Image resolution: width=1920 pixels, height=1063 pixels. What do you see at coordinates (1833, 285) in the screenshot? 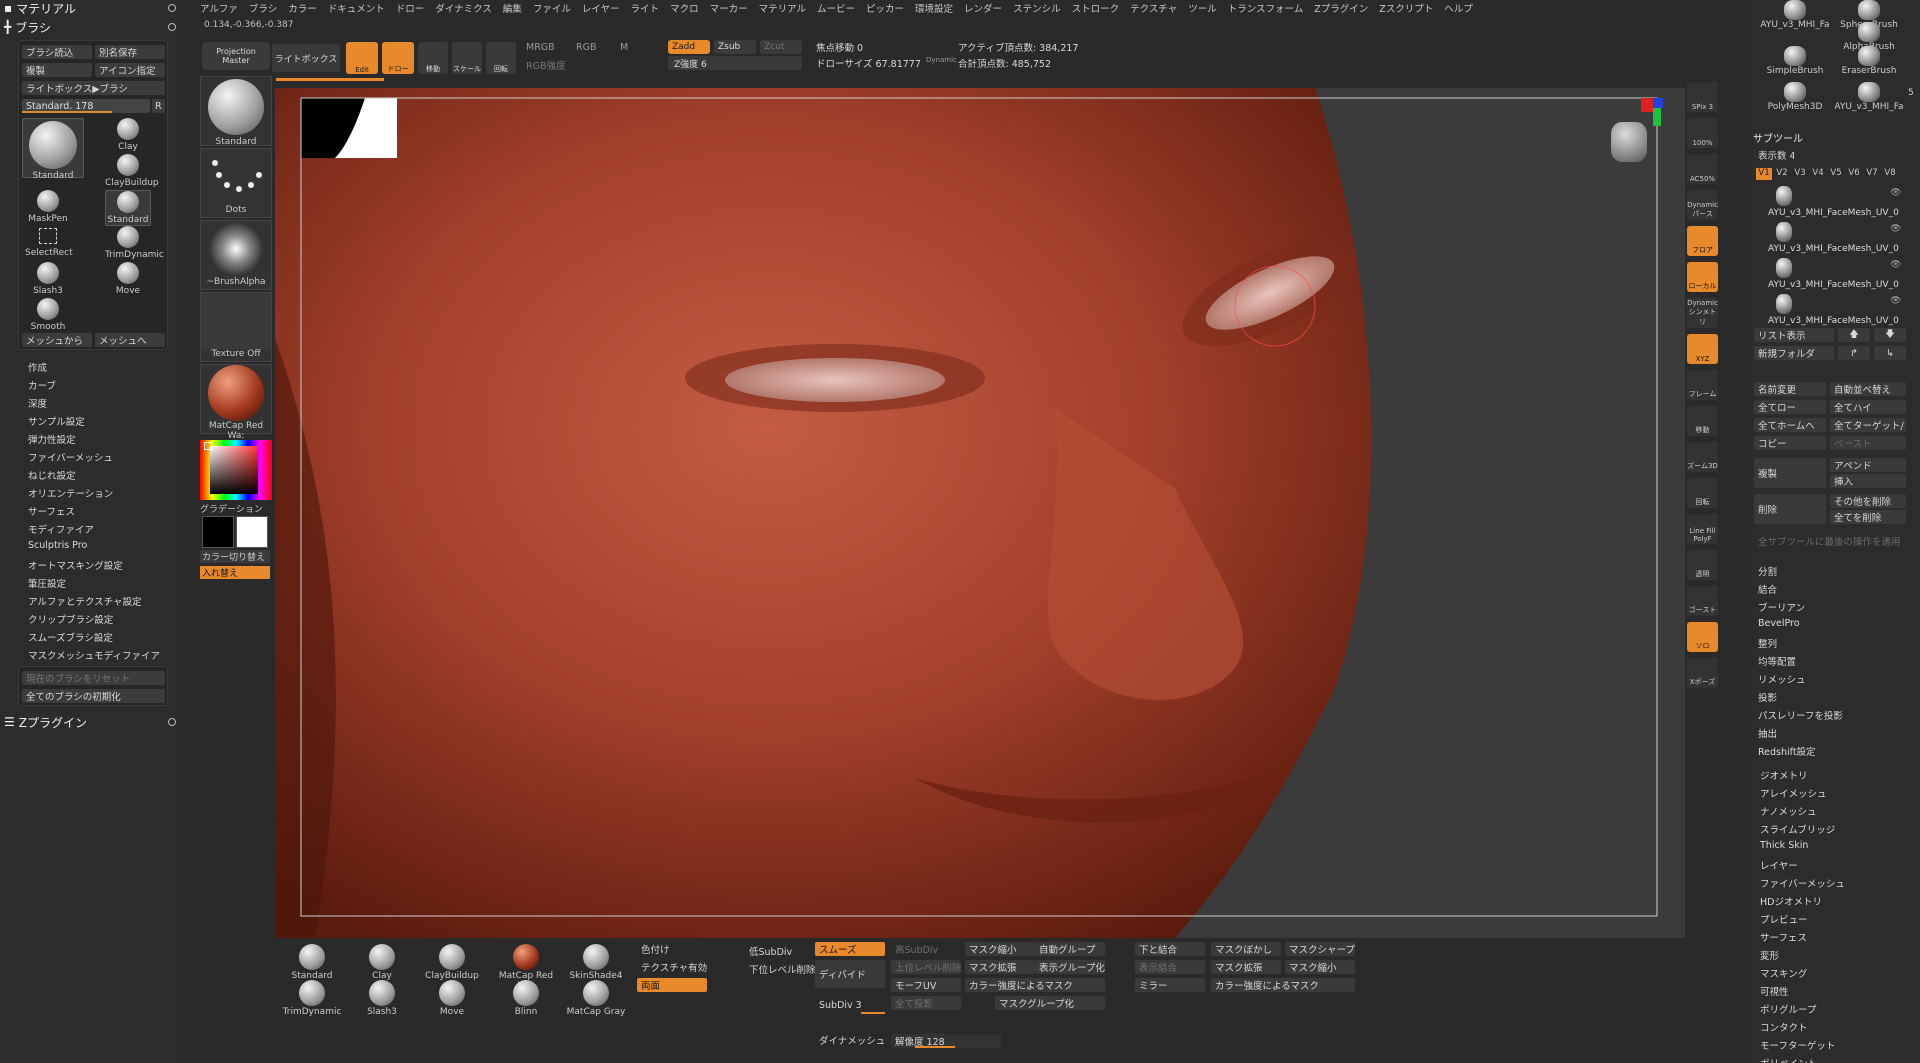
I see `subtool-row: AYU_v3_MHI_FaceMesh_UV_0` at bounding box center [1833, 285].